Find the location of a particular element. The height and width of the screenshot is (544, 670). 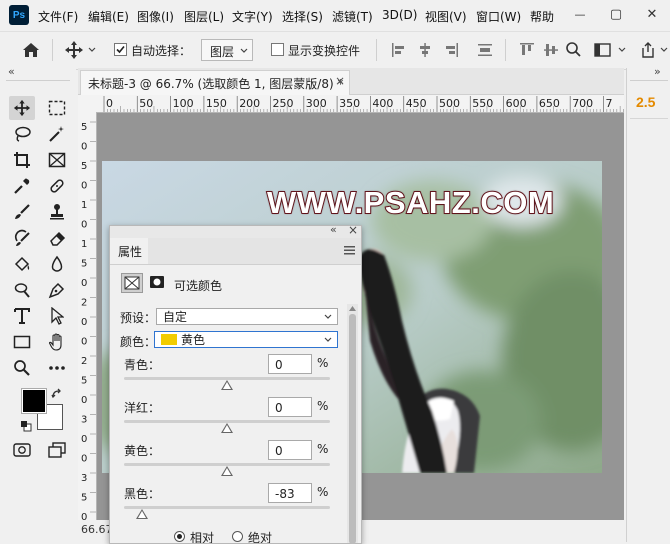

path-selection-tool is located at coordinates (57, 316).